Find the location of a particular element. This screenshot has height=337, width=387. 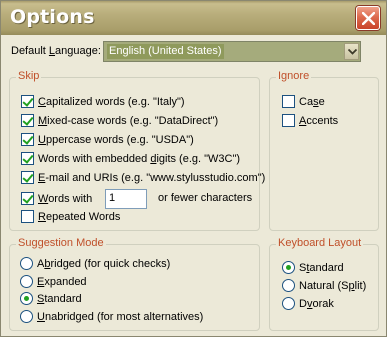

label-mnemonic: W is located at coordinates (43, 199).